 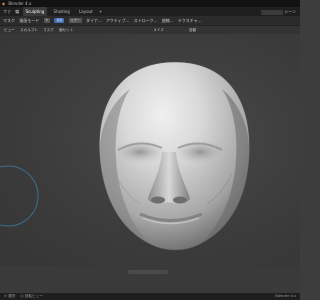 I want to click on blender-logo-icon: ◆, so click(x=4, y=3).